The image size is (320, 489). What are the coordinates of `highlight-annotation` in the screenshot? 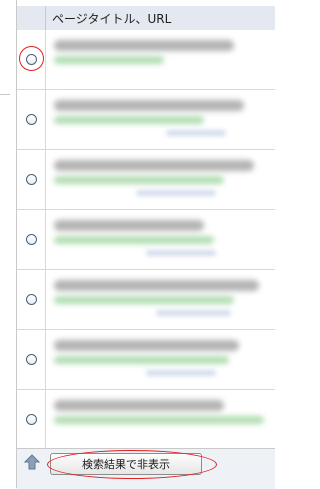 It's located at (31, 58).